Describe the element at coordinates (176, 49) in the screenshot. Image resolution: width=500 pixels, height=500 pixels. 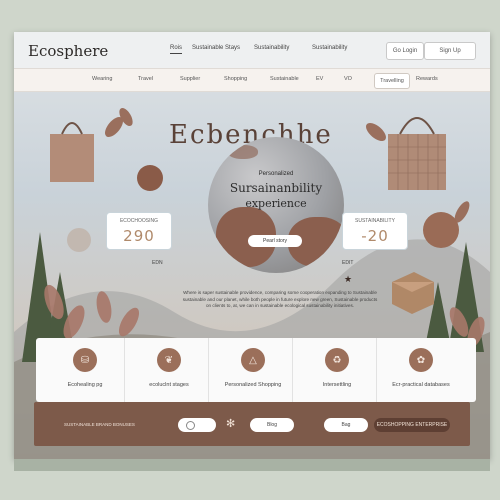
I see `nav-link-1: Rois` at that location.